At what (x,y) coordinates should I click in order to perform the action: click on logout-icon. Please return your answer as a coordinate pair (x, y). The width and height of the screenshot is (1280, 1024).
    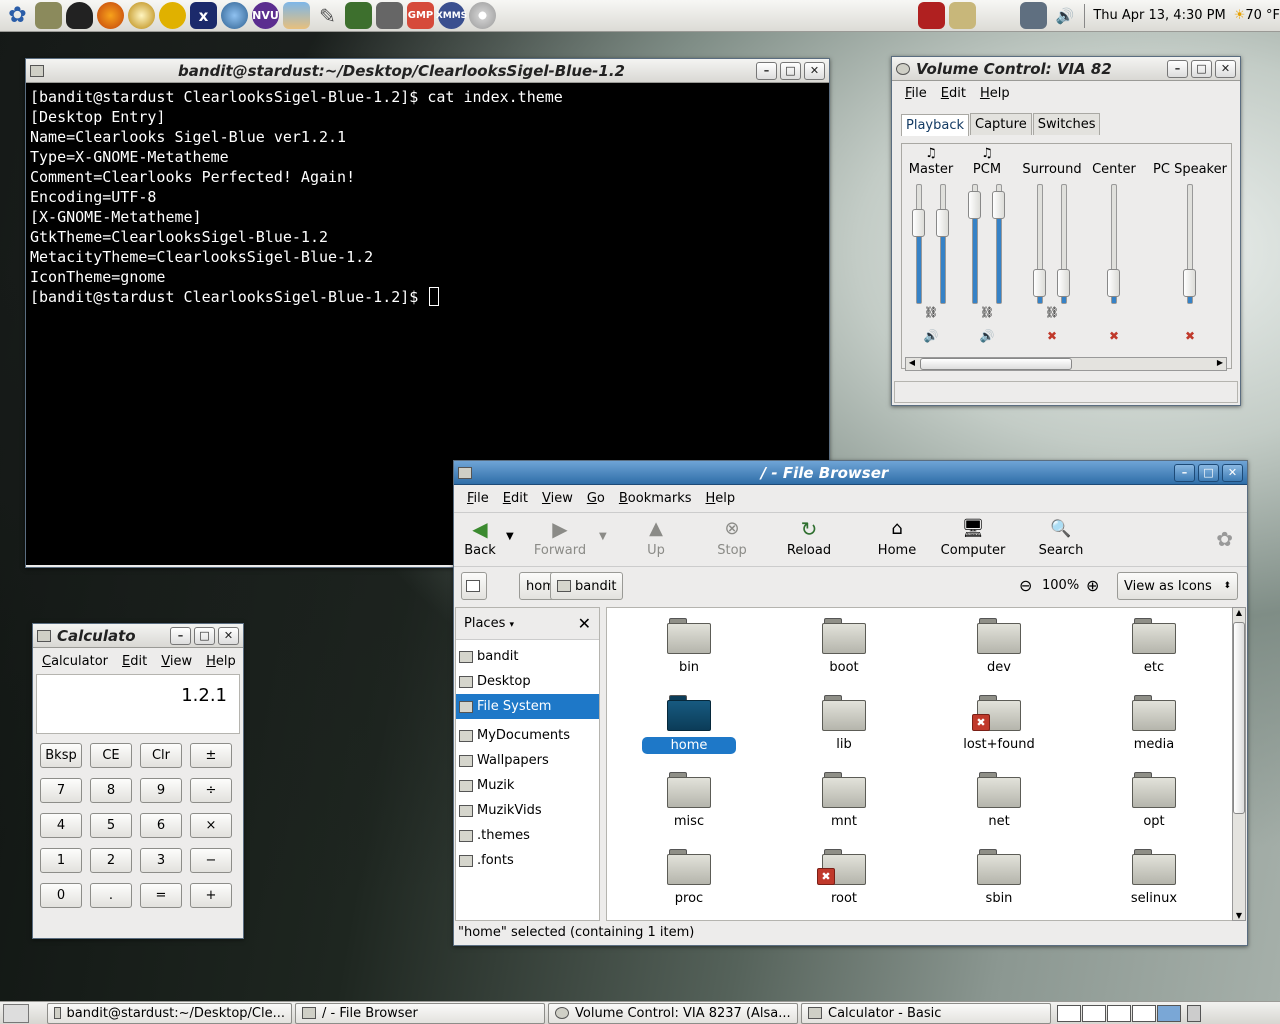
    Looking at the image, I should click on (932, 15).